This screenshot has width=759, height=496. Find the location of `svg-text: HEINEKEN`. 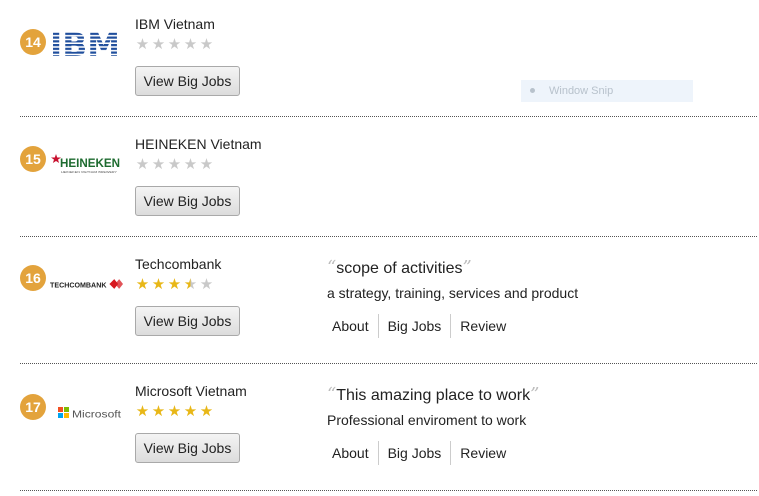

svg-text: HEINEKEN is located at coordinates (90, 163).